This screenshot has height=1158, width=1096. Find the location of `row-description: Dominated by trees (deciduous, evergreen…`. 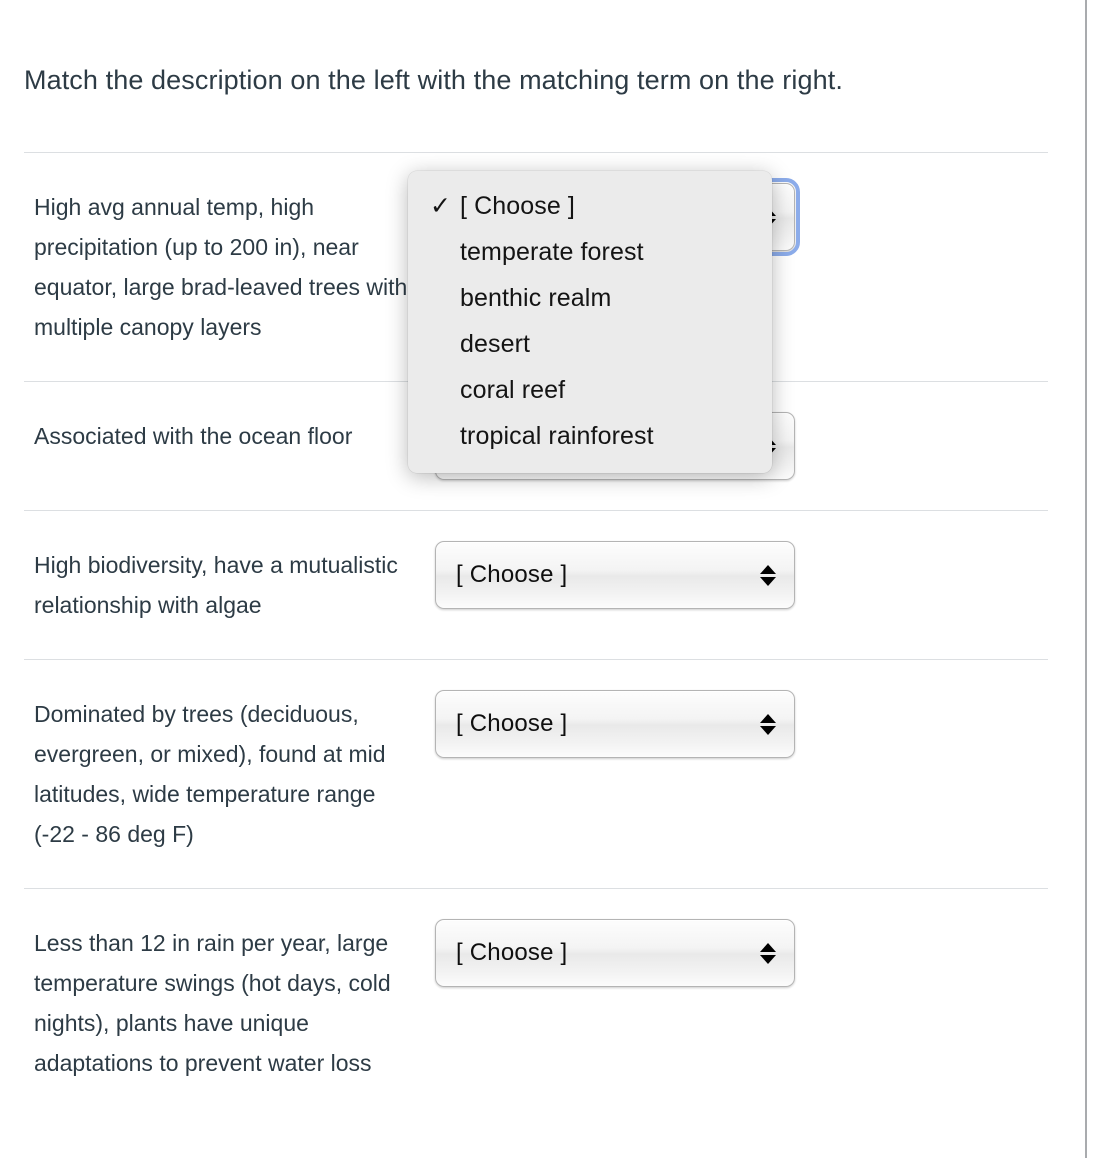

row-description: Dominated by trees (deciduous, evergreen… is located at coordinates (210, 774).